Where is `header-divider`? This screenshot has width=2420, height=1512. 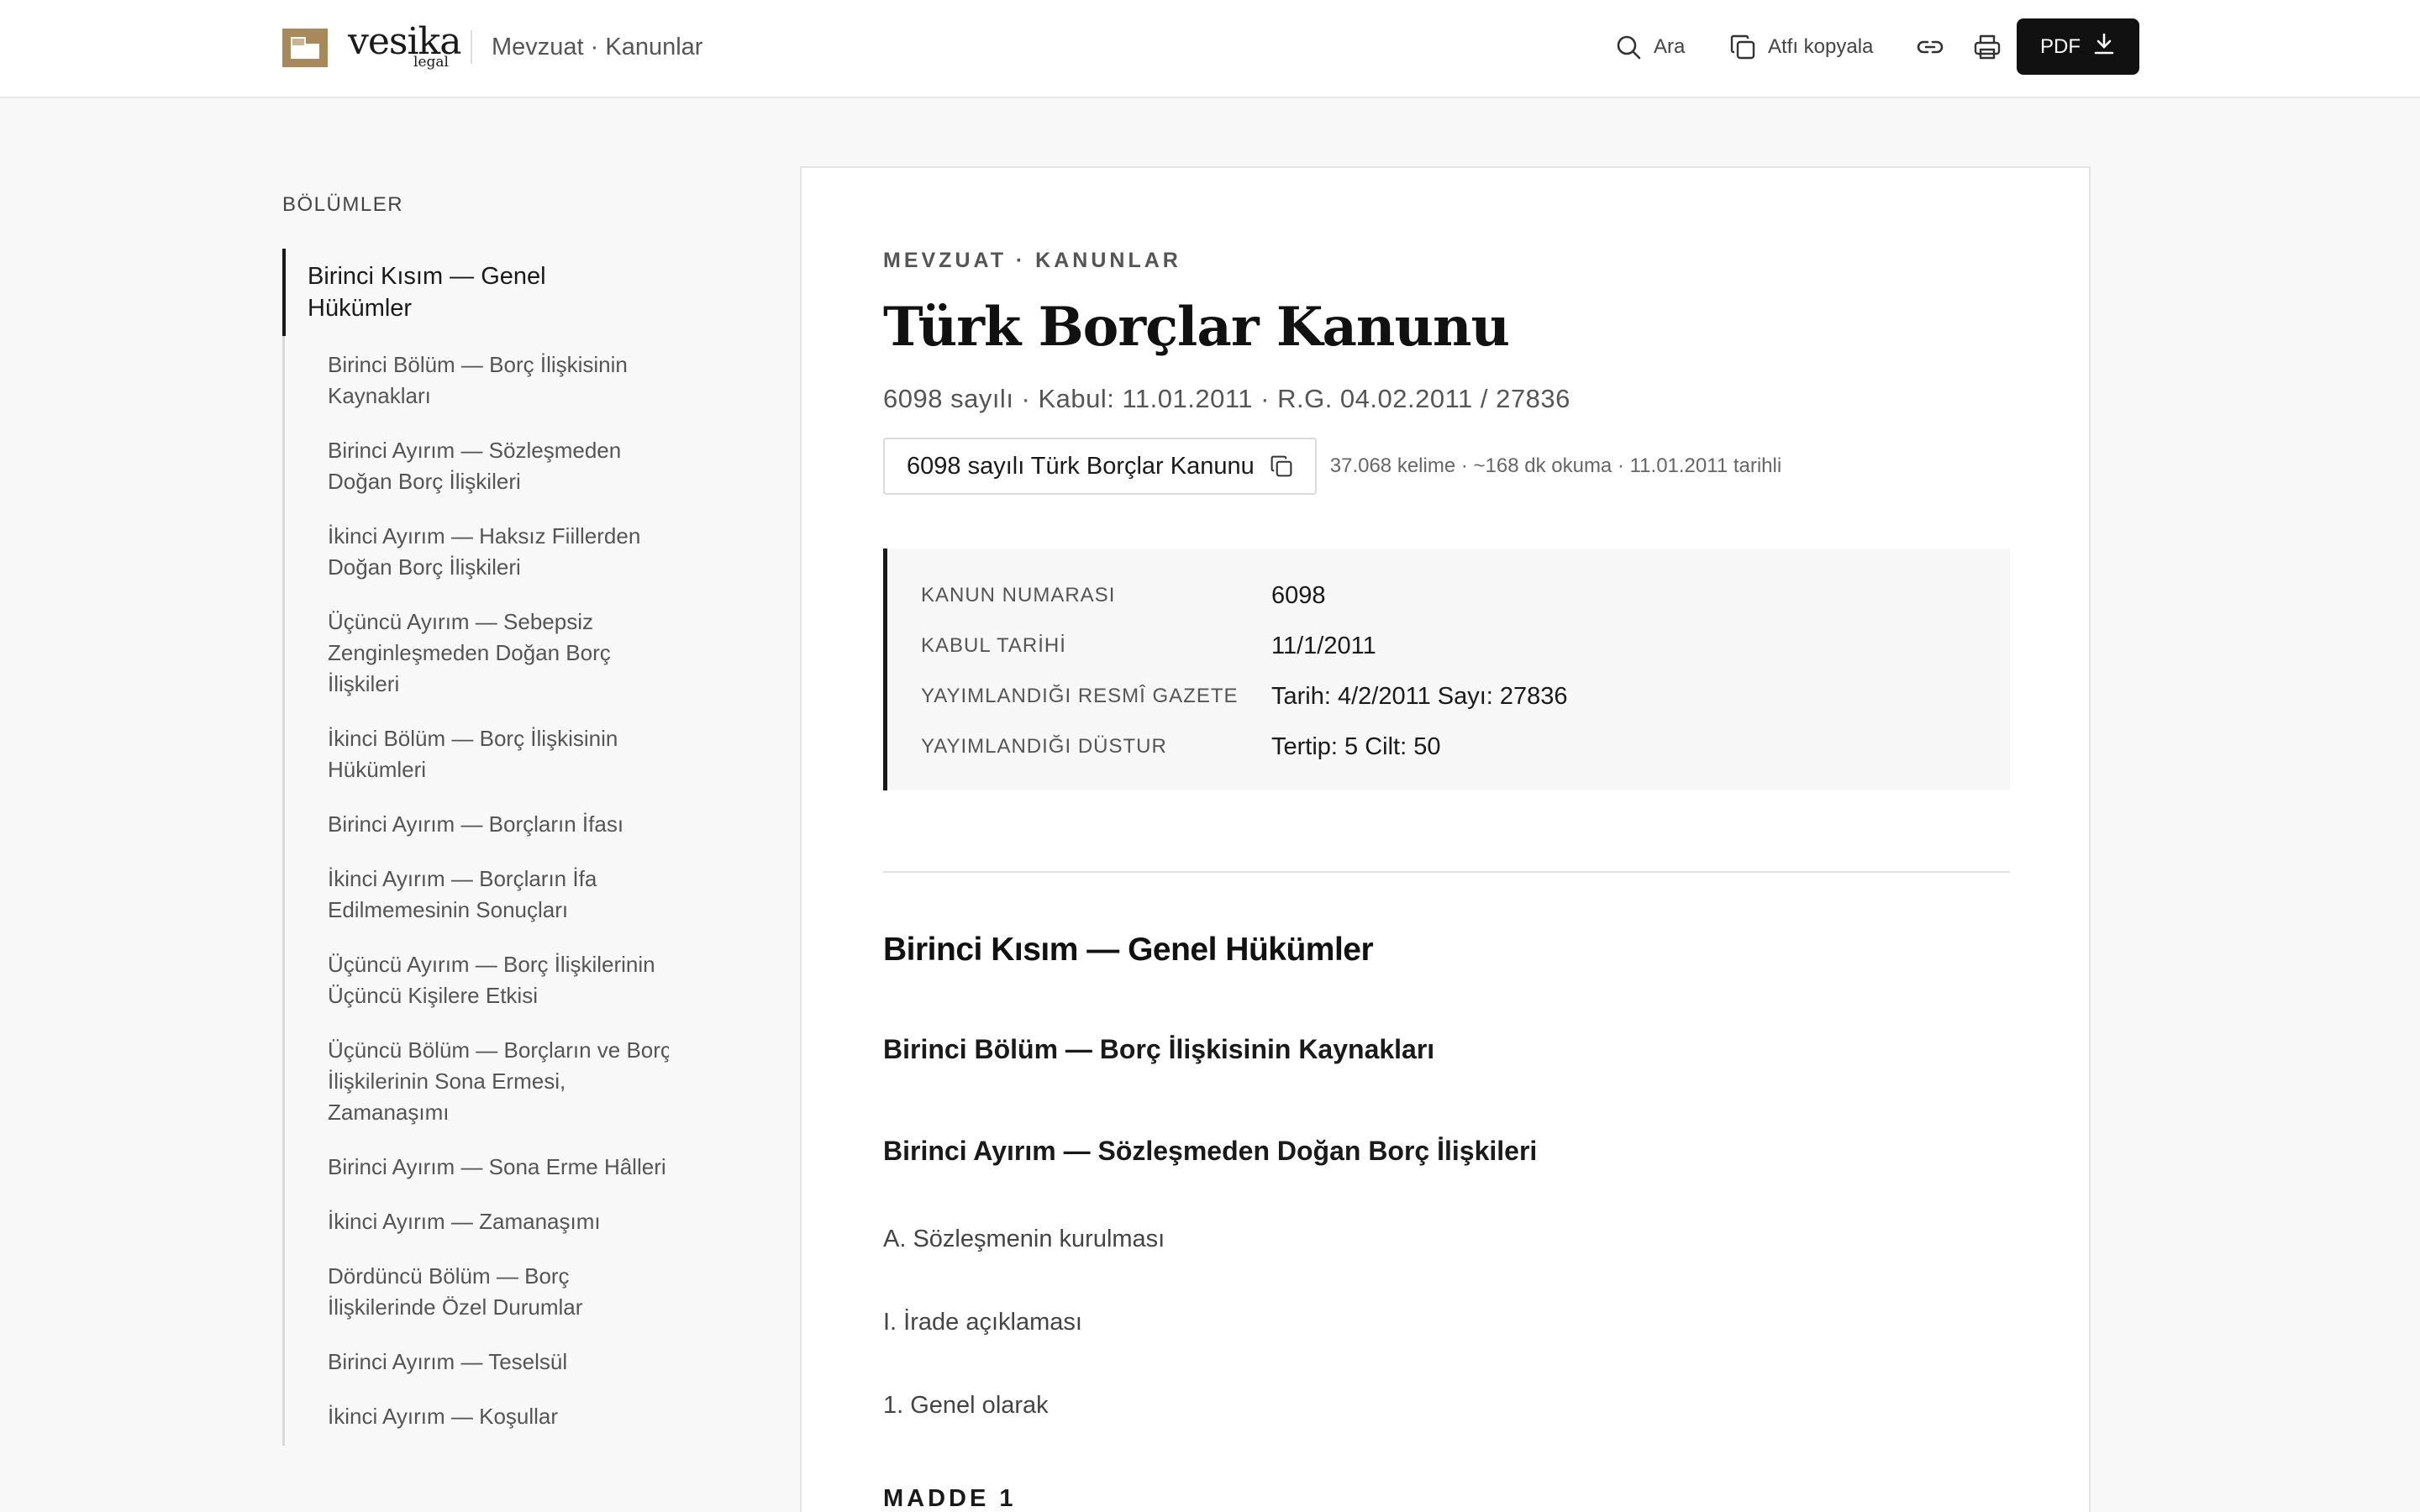
header-divider is located at coordinates (471, 47).